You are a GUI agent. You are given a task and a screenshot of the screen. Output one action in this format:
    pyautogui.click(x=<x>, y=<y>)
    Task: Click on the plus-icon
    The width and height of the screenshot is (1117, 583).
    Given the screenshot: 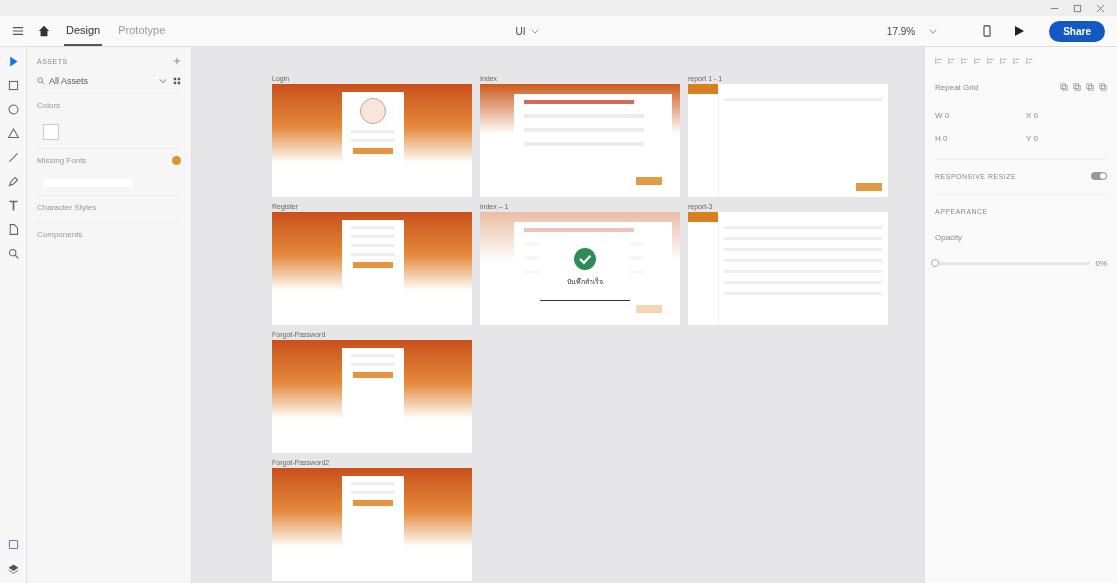 What is the action you would take?
    pyautogui.click(x=177, y=61)
    